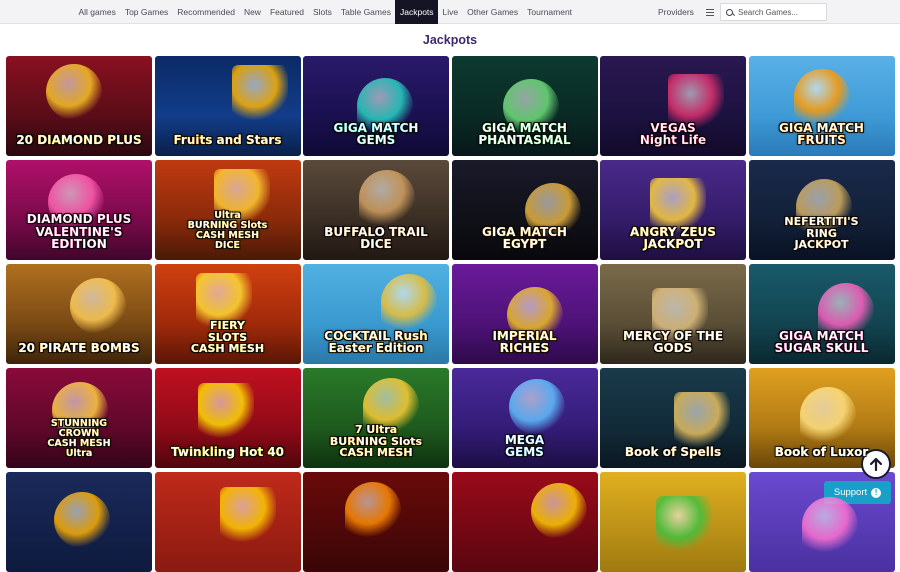 This screenshot has height=572, width=900. Describe the element at coordinates (376, 342) in the screenshot. I see `game-title: COCKTAIL Rush Easter Edition` at that location.